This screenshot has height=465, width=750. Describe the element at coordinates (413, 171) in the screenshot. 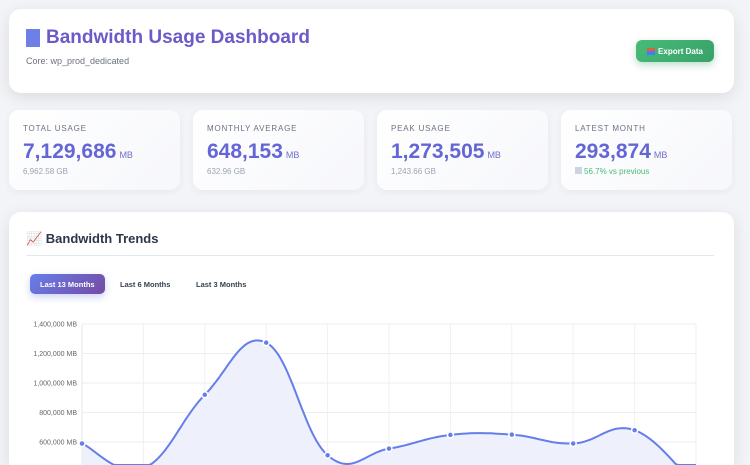

I see `stat-sub: 1,243.66 GB` at that location.